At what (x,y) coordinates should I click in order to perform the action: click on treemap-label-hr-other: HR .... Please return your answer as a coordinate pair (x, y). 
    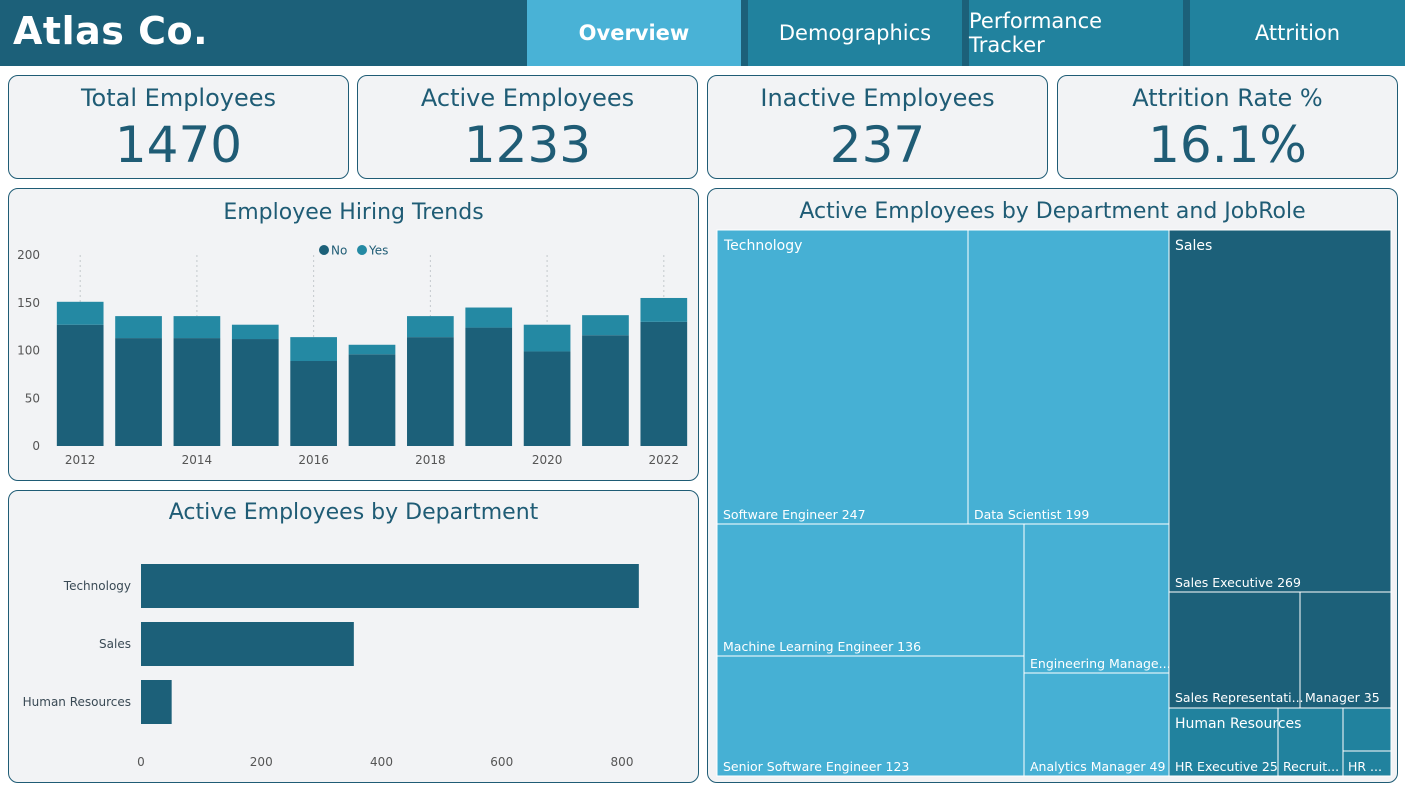
    Looking at the image, I should click on (1365, 766).